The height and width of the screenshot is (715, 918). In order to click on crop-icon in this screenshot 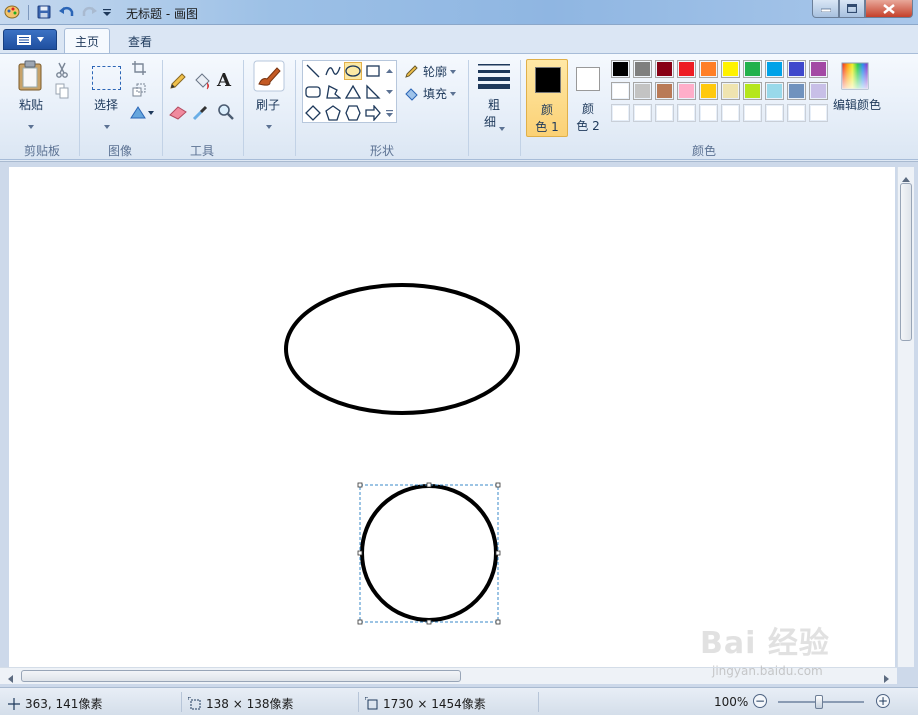, I will do `click(139, 69)`.